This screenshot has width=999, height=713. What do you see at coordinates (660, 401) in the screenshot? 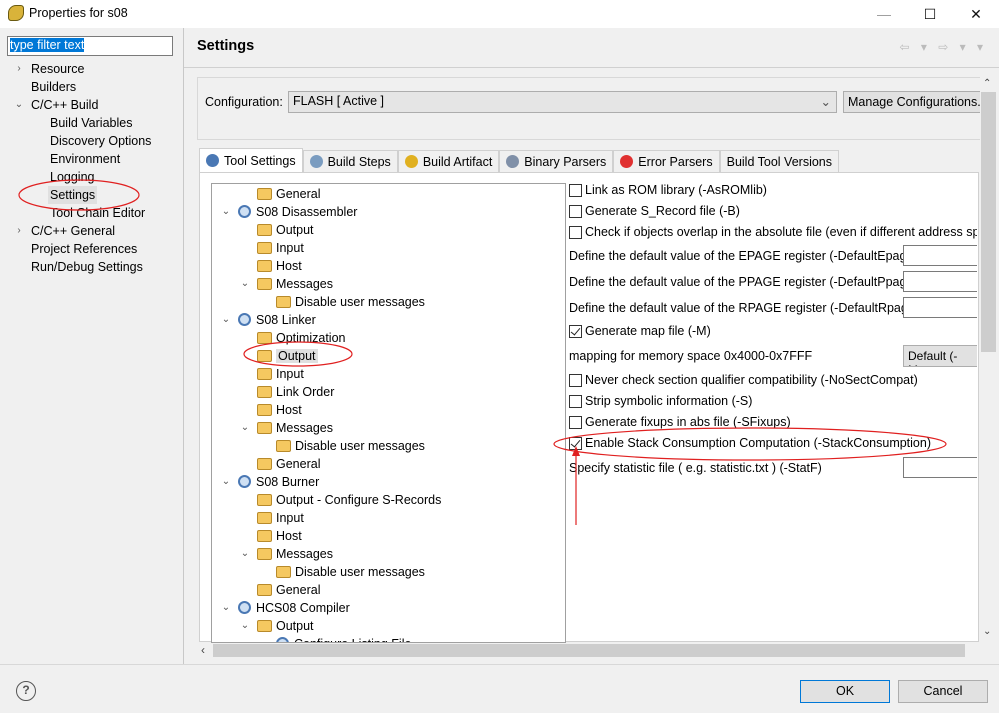
I see `option-row: Strip symbolic information (-S)` at bounding box center [660, 401].